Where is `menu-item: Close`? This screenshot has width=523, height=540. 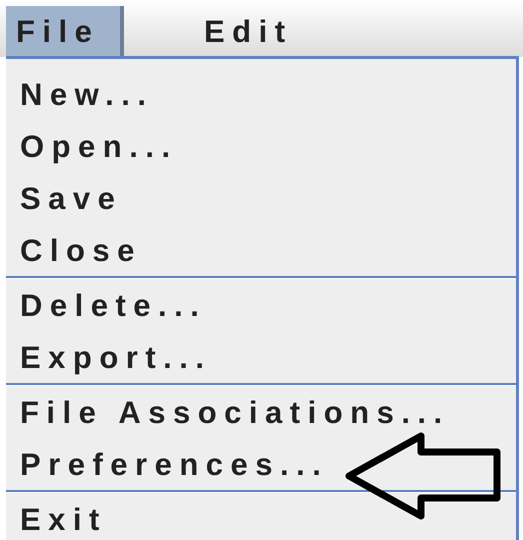 menu-item: Close is located at coordinates (81, 250).